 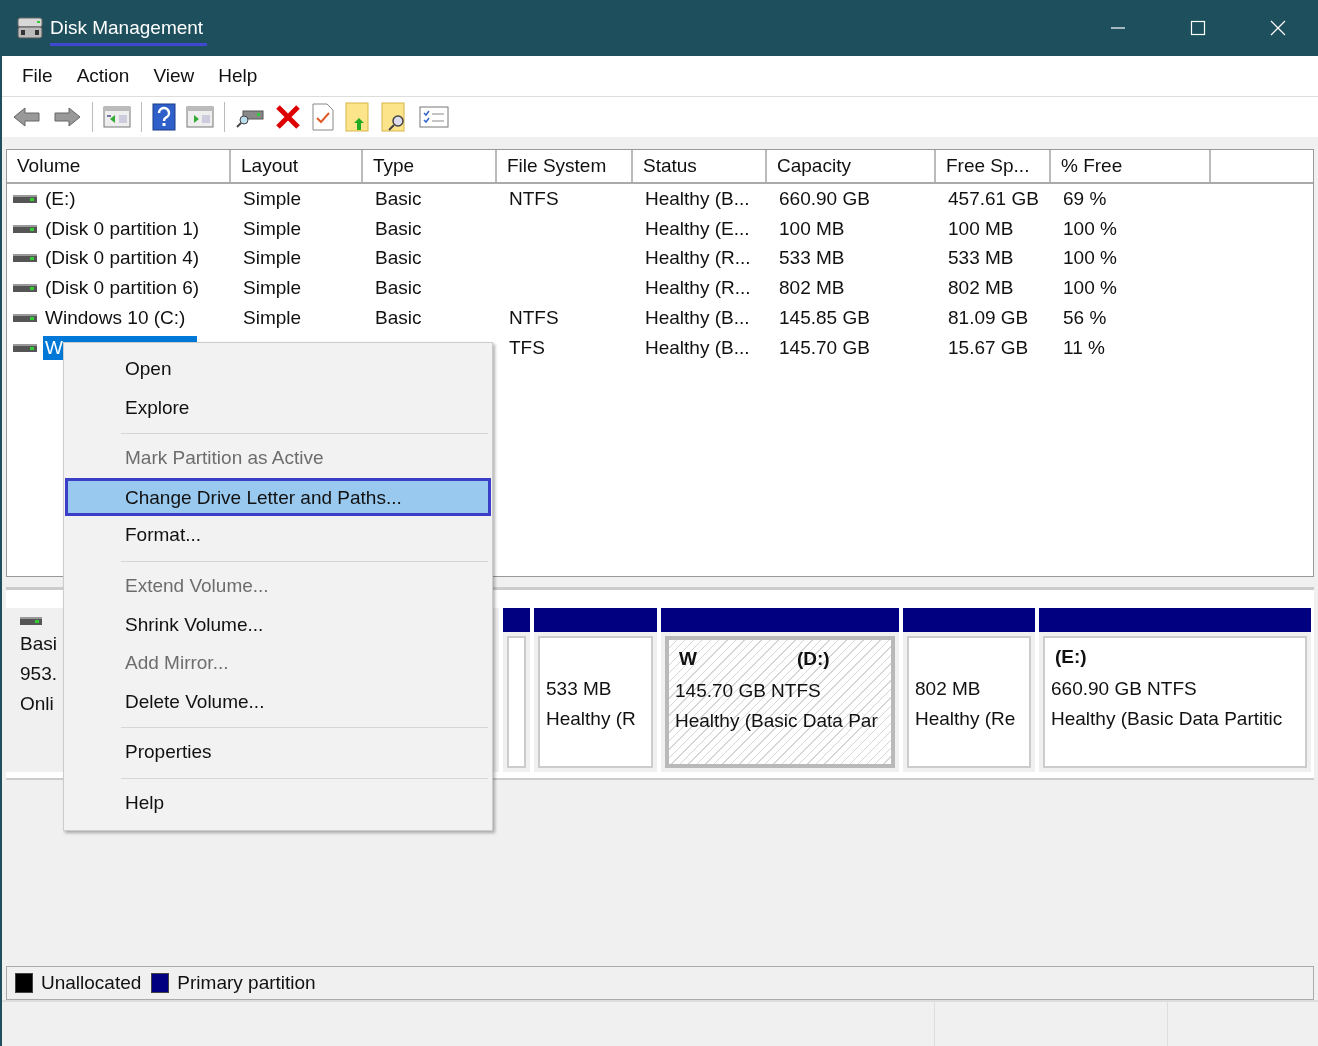 I want to click on column-header: Type, so click(x=430, y=166).